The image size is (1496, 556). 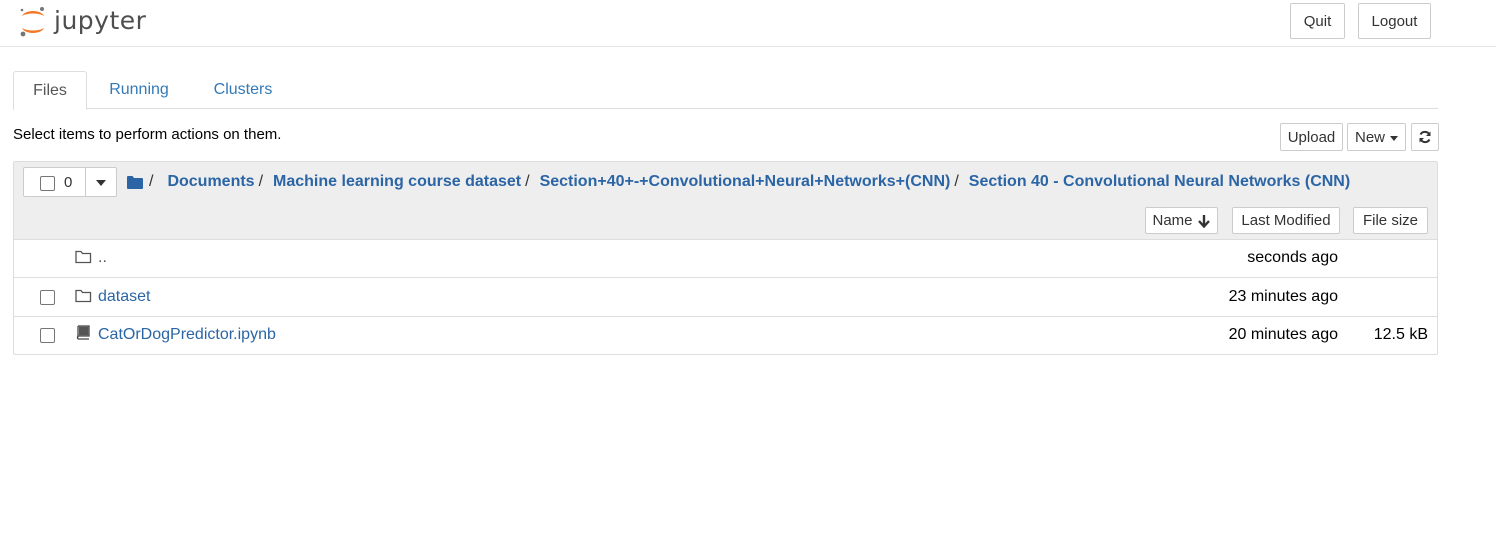 I want to click on select-all-checkbox, so click(x=47, y=183).